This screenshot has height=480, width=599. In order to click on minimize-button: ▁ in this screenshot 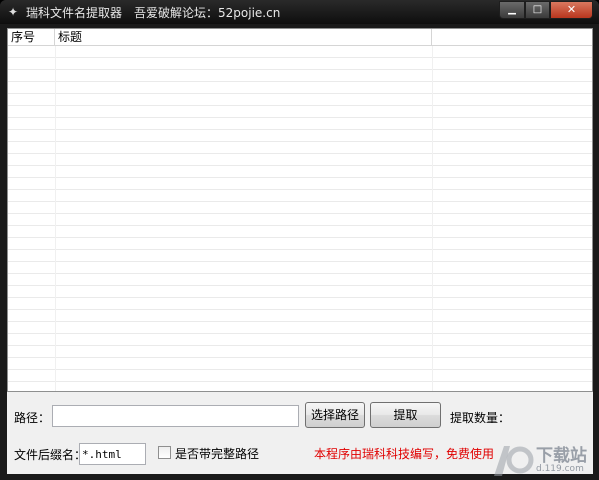, I will do `click(512, 10)`.